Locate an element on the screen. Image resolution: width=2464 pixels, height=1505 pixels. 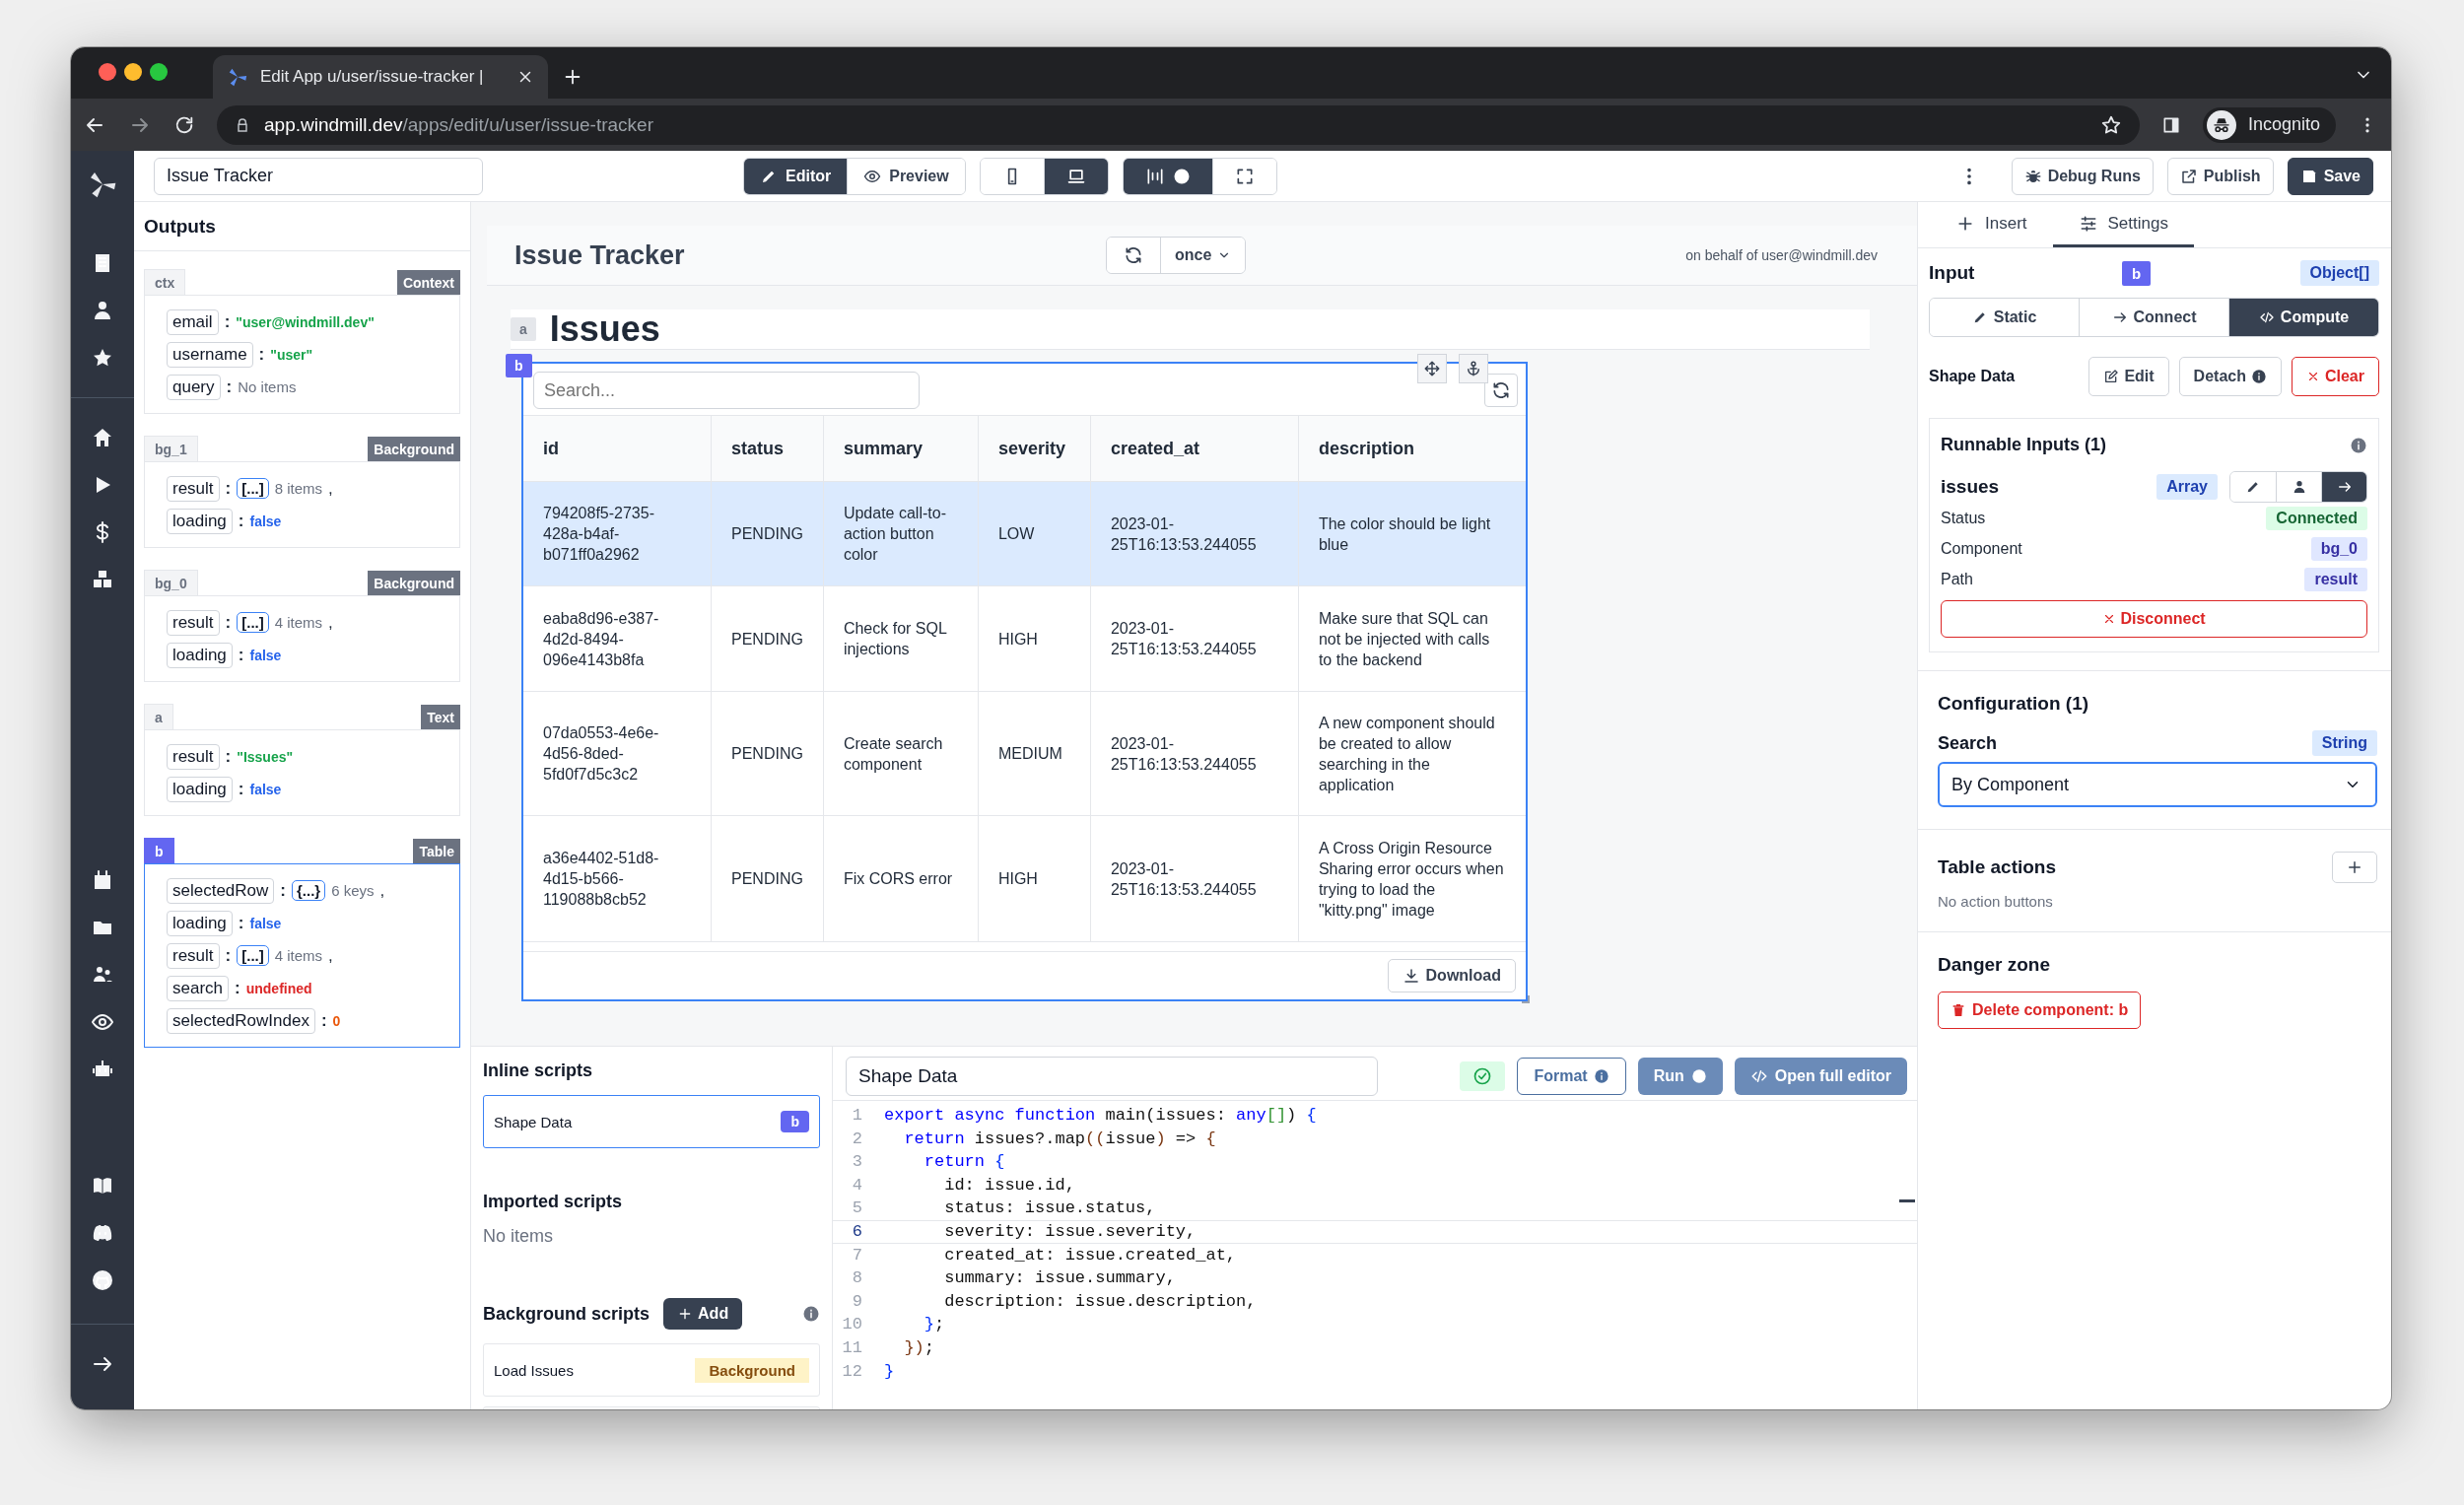
column-header: description is located at coordinates (1412, 449).